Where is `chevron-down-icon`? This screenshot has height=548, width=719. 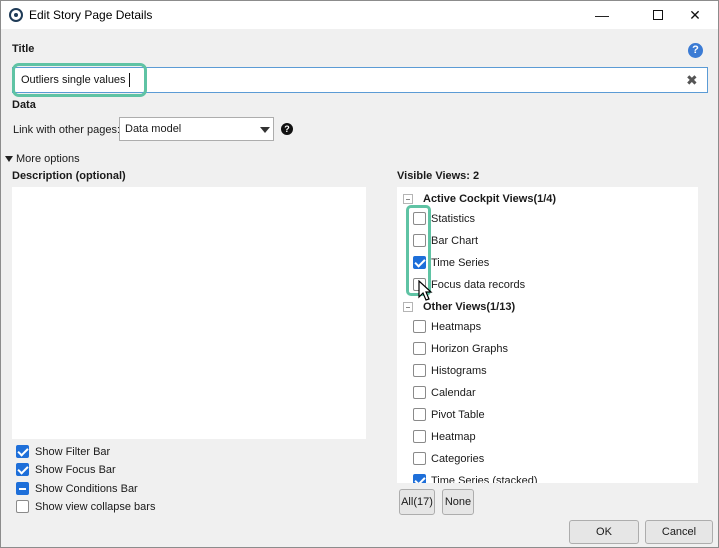 chevron-down-icon is located at coordinates (265, 130).